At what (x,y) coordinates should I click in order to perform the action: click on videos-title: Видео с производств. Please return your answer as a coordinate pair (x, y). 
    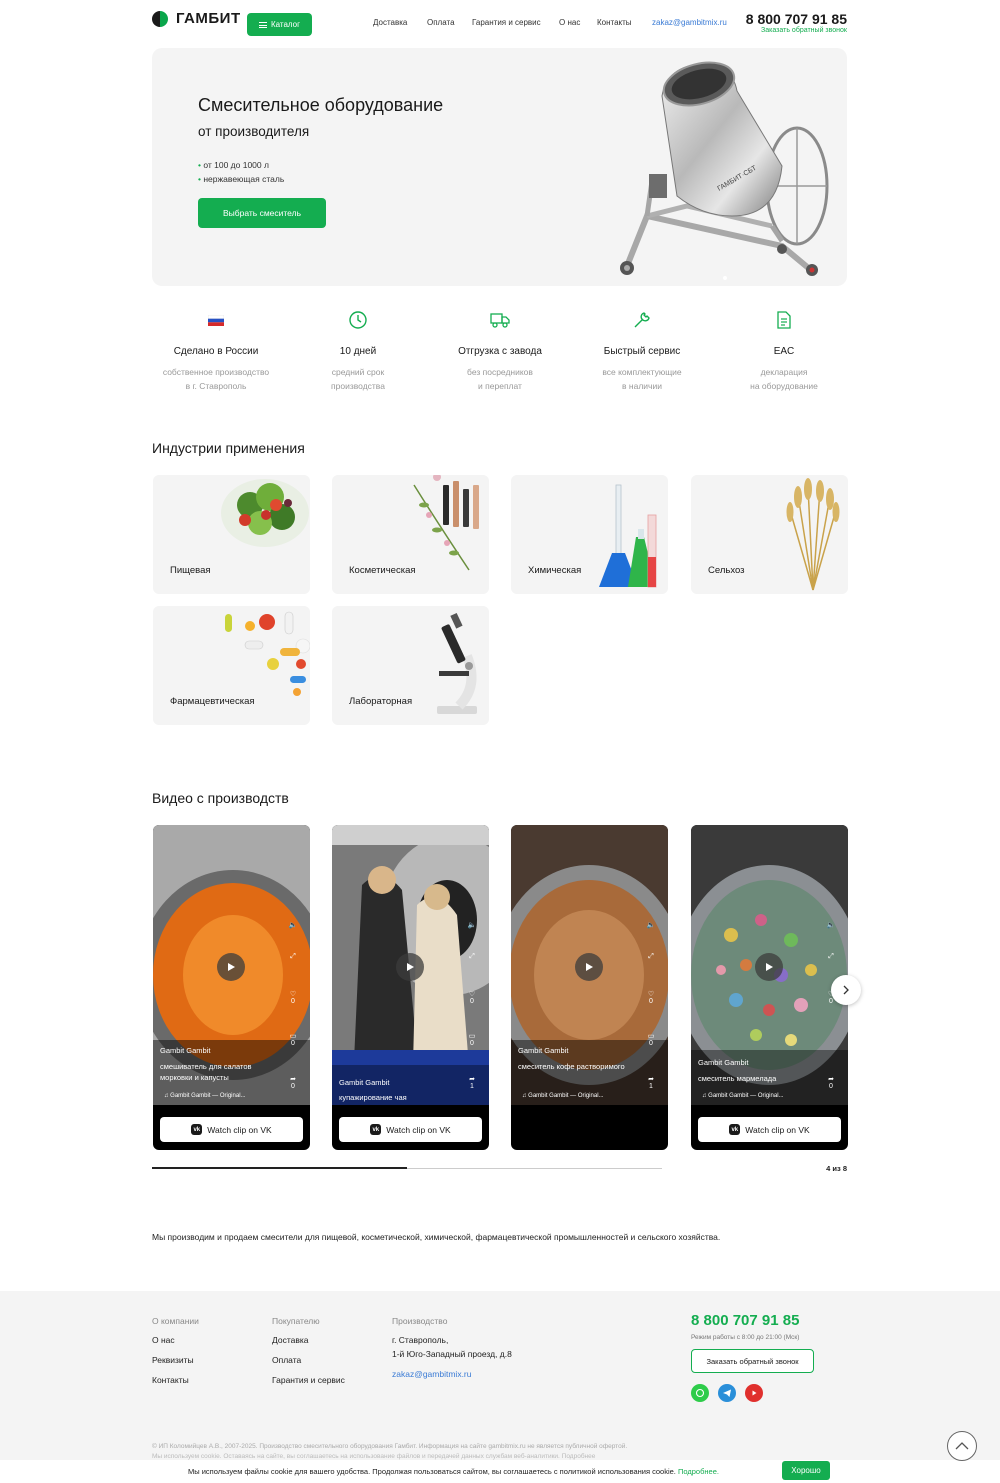
    Looking at the image, I should click on (220, 798).